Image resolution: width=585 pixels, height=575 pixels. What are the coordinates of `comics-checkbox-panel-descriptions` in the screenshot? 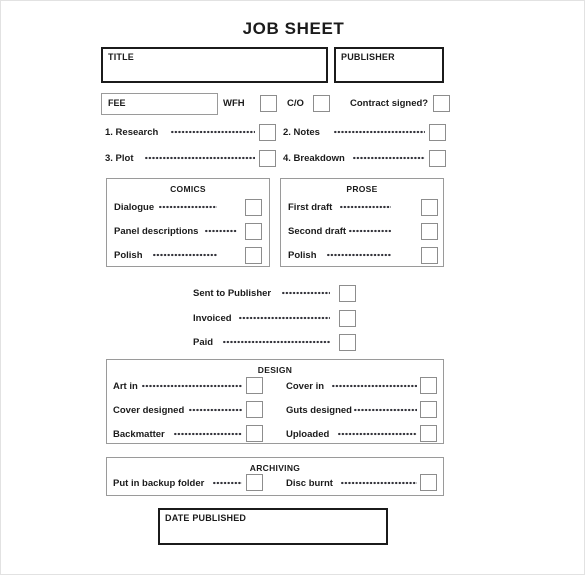 It's located at (253, 231).